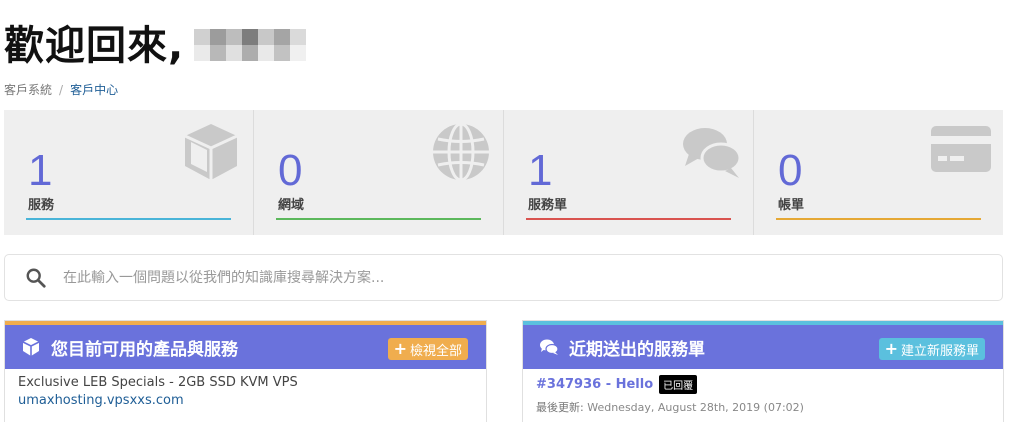  What do you see at coordinates (637, 349) in the screenshot?
I see `panel-title: 近期送出的服務單` at bounding box center [637, 349].